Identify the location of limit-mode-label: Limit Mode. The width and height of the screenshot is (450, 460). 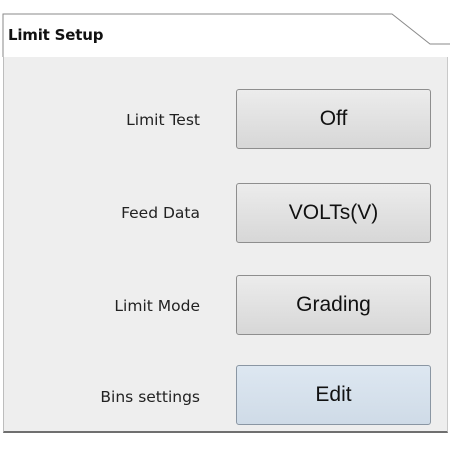
(157, 306).